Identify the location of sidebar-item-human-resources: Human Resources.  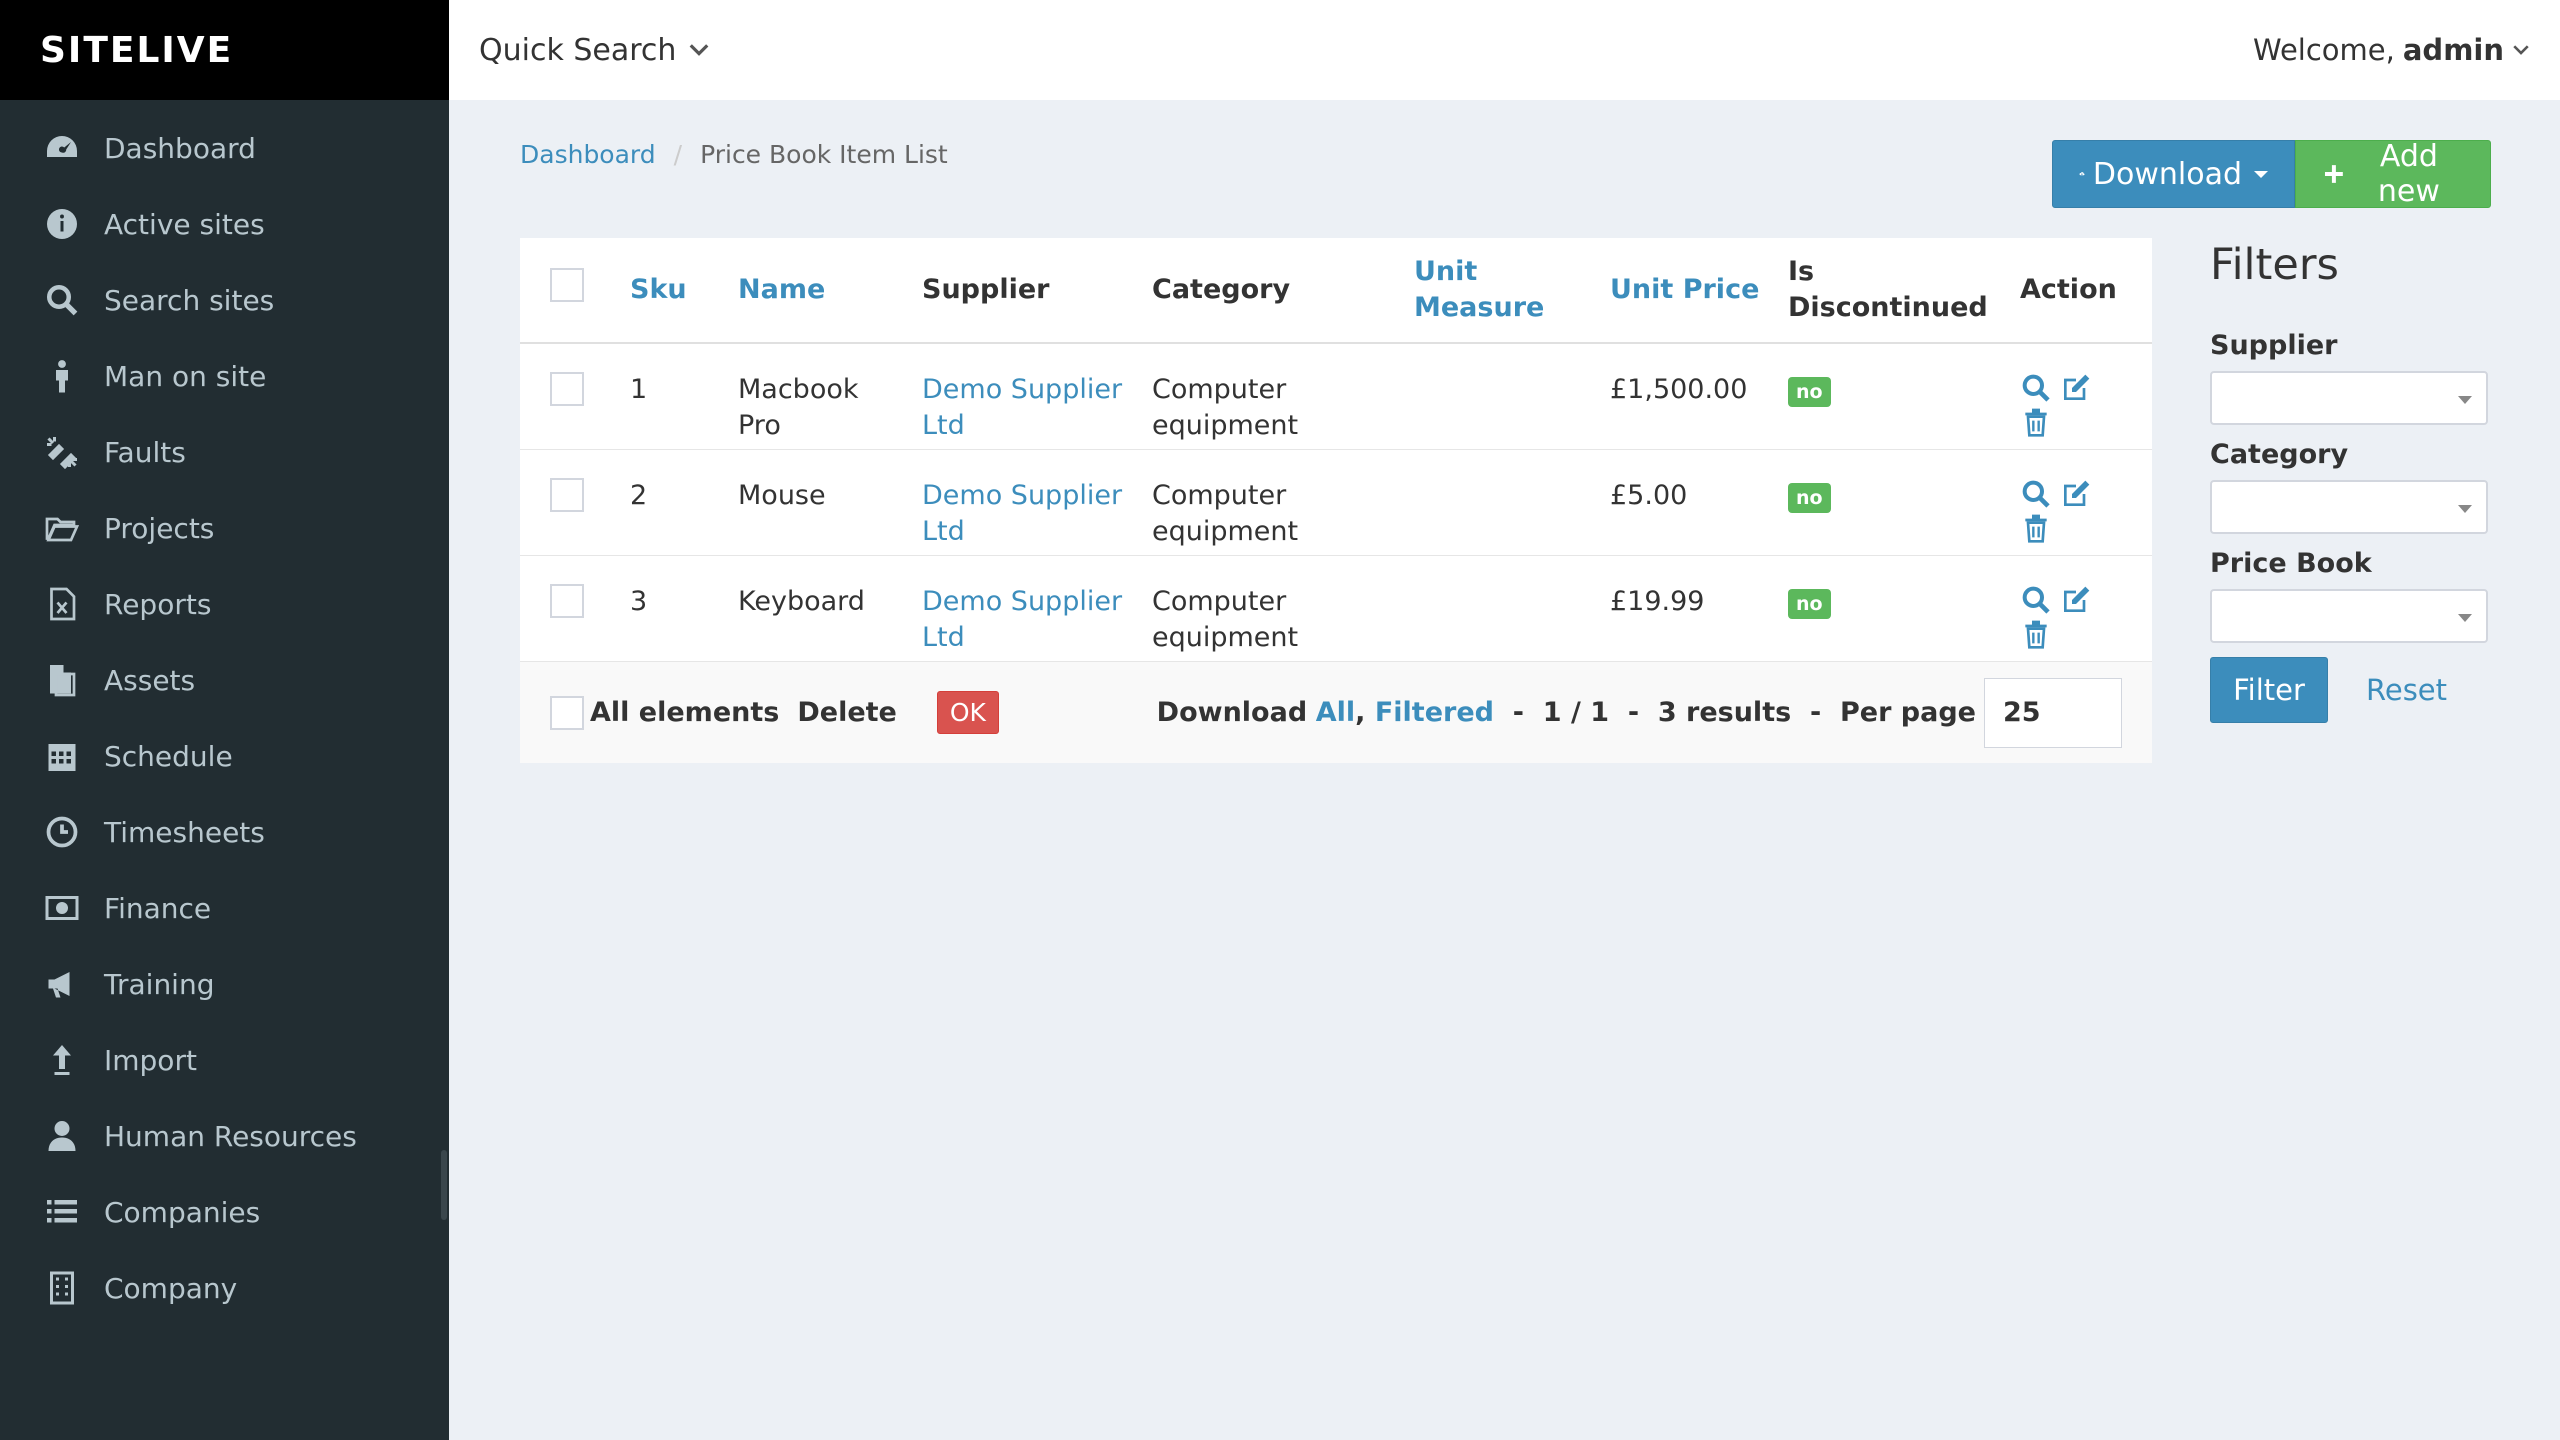
(224, 1136).